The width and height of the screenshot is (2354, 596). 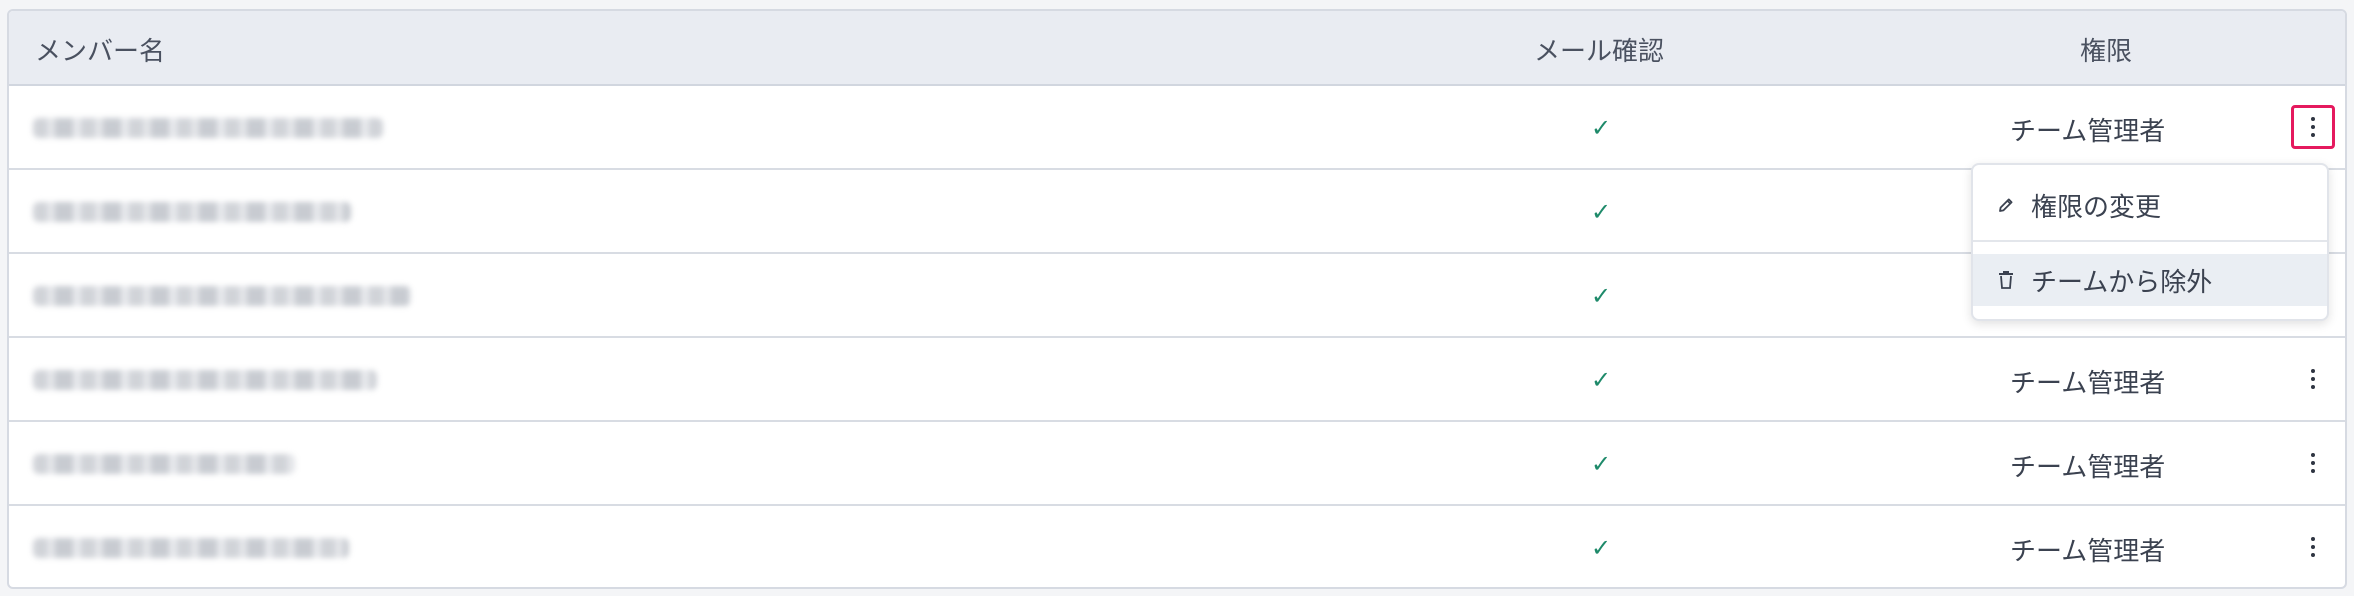 What do you see at coordinates (1599, 52) in the screenshot?
I see `column-header-email-confirmed-label: メール確認` at bounding box center [1599, 52].